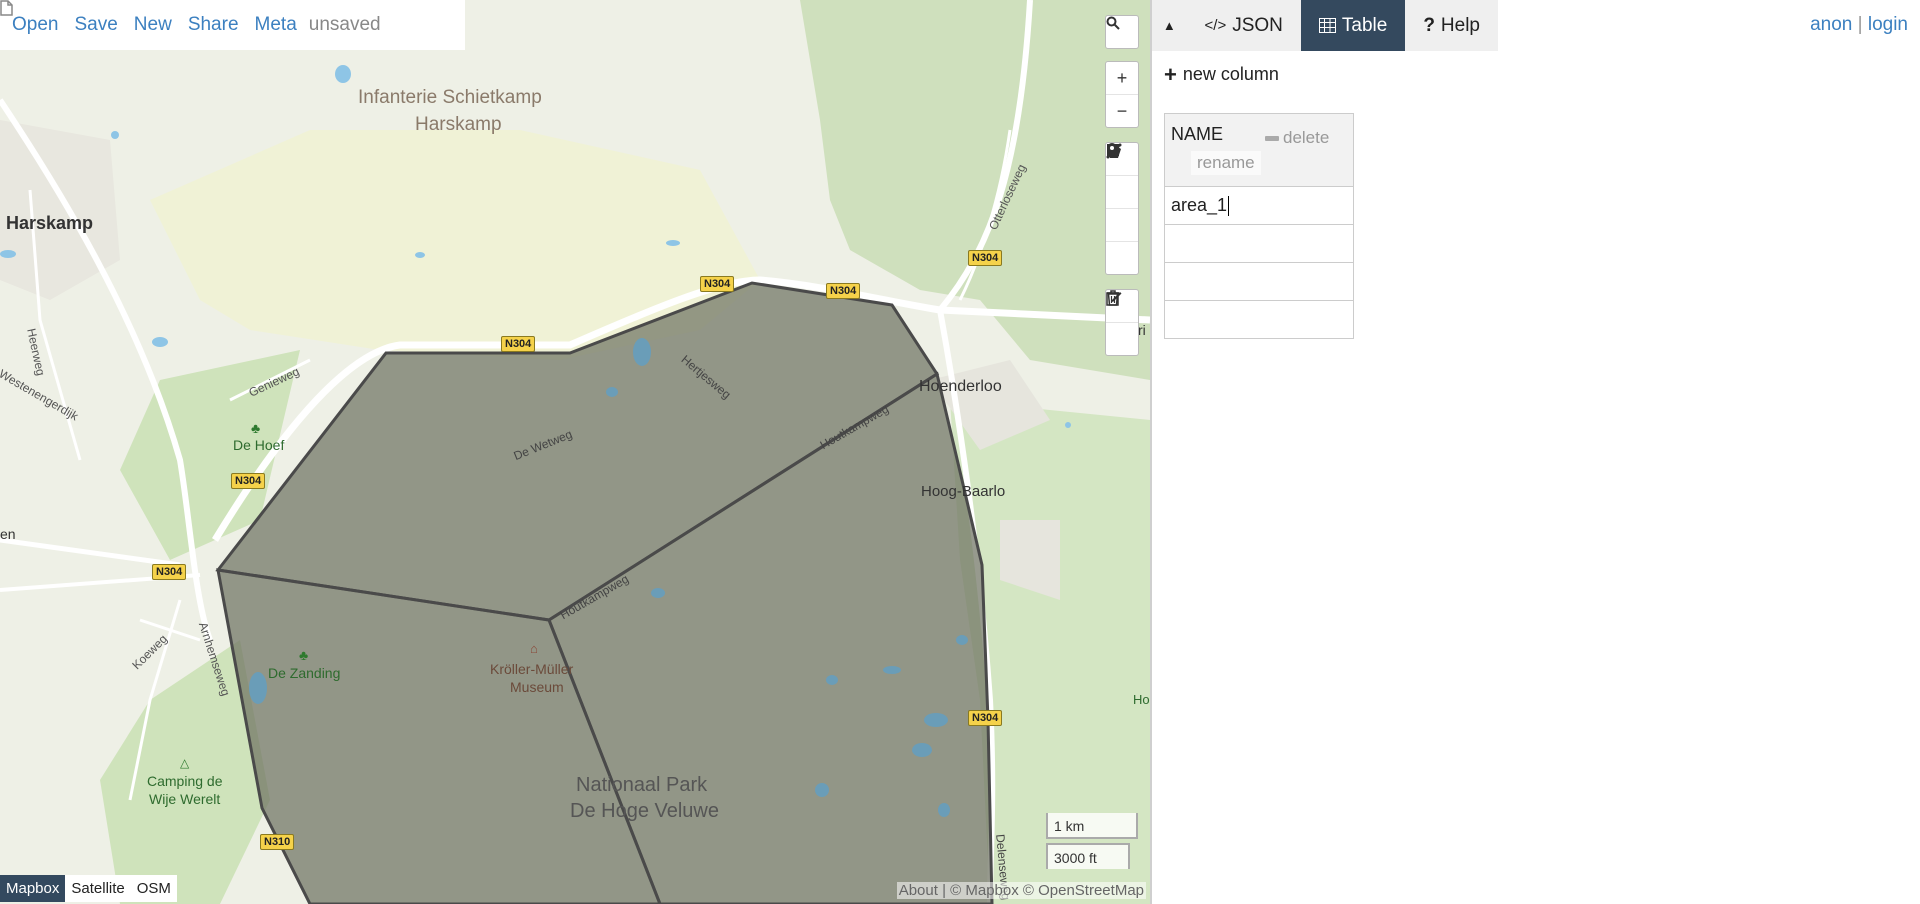 The height and width of the screenshot is (904, 1920). I want to click on place-label: De Zanding, so click(304, 673).